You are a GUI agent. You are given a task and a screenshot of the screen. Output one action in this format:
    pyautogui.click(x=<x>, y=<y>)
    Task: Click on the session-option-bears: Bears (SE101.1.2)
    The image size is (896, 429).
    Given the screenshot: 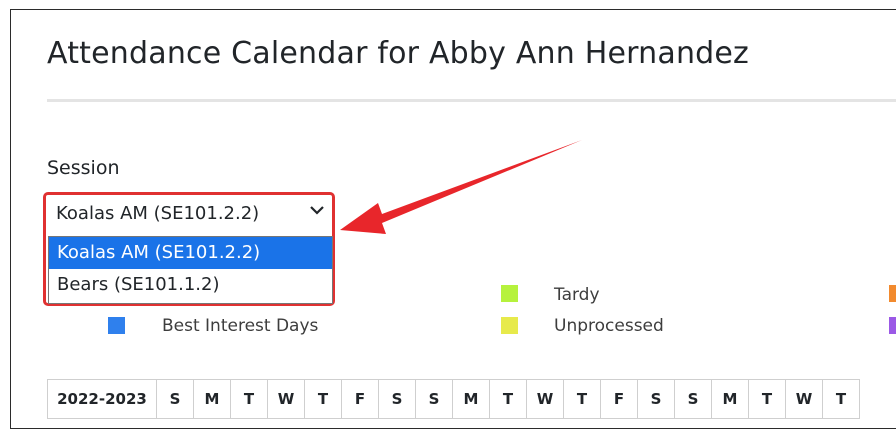 What is the action you would take?
    pyautogui.click(x=190, y=285)
    